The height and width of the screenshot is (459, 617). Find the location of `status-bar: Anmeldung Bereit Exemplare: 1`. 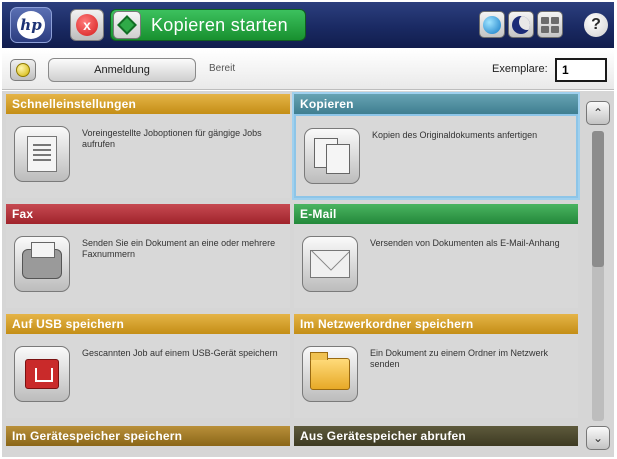

status-bar: Anmeldung Bereit Exemplare: 1 is located at coordinates (308, 70).